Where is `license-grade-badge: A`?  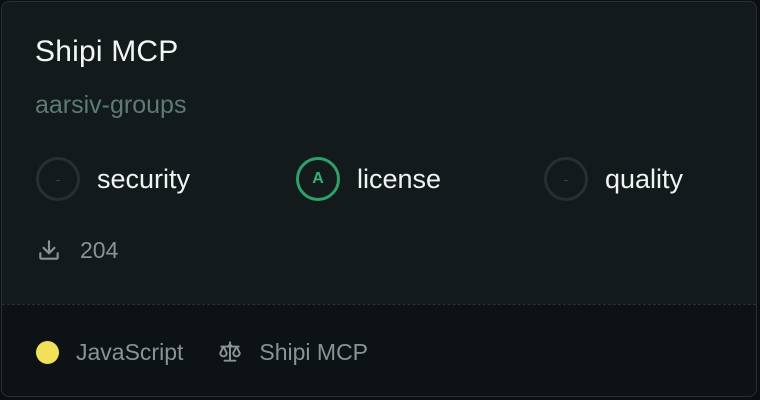 license-grade-badge: A is located at coordinates (318, 179).